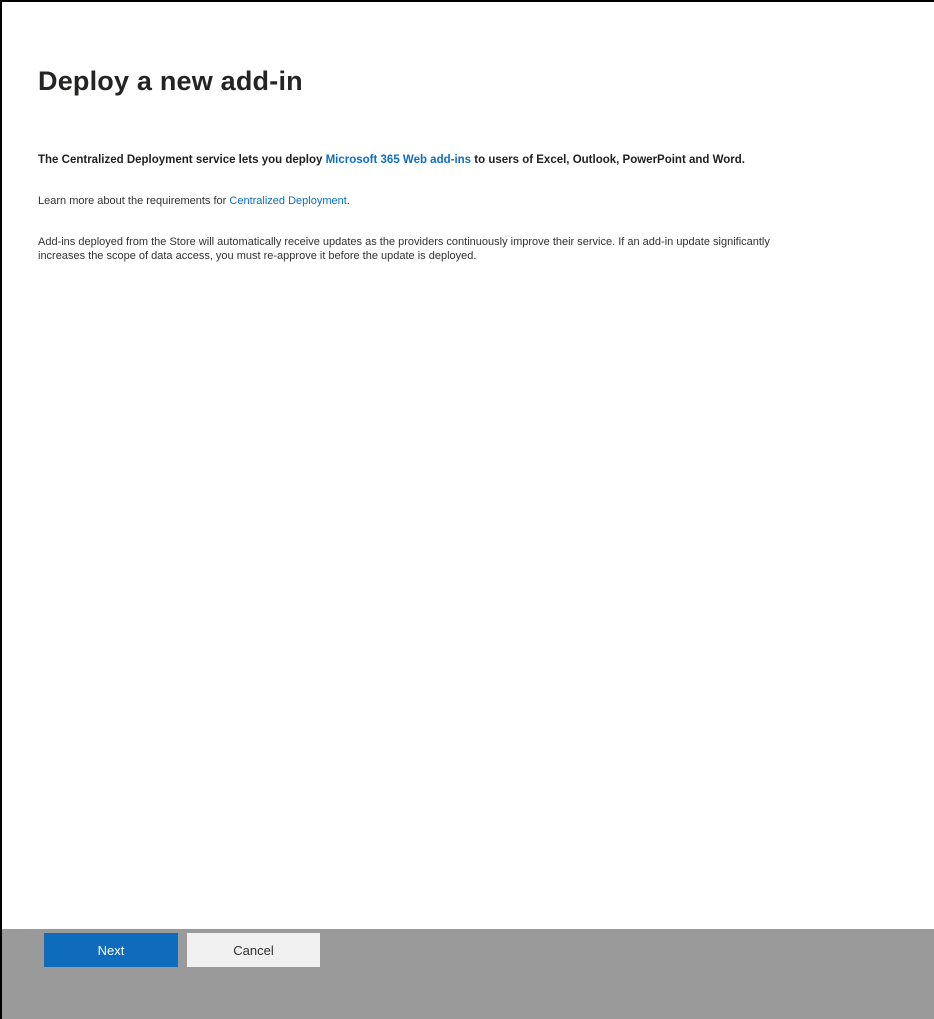 This screenshot has width=934, height=1019. Describe the element at coordinates (111, 950) in the screenshot. I see `next-button: Next` at that location.